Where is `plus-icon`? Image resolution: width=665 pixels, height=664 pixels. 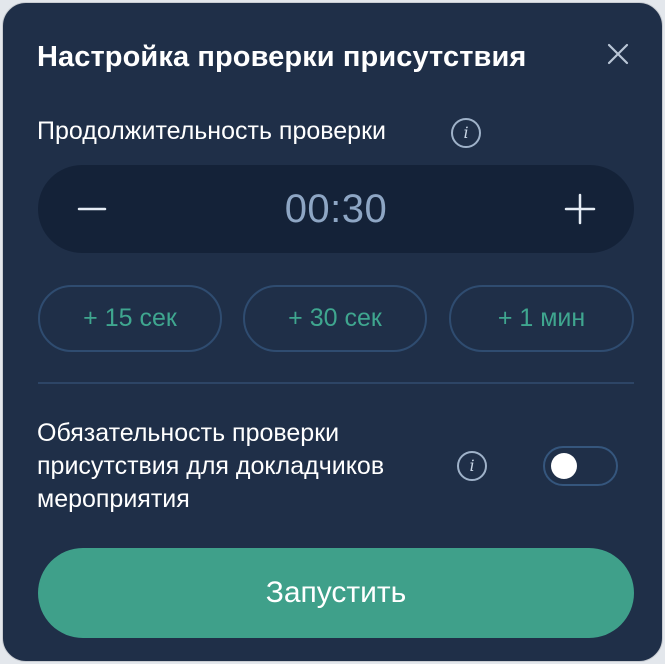 plus-icon is located at coordinates (580, 209).